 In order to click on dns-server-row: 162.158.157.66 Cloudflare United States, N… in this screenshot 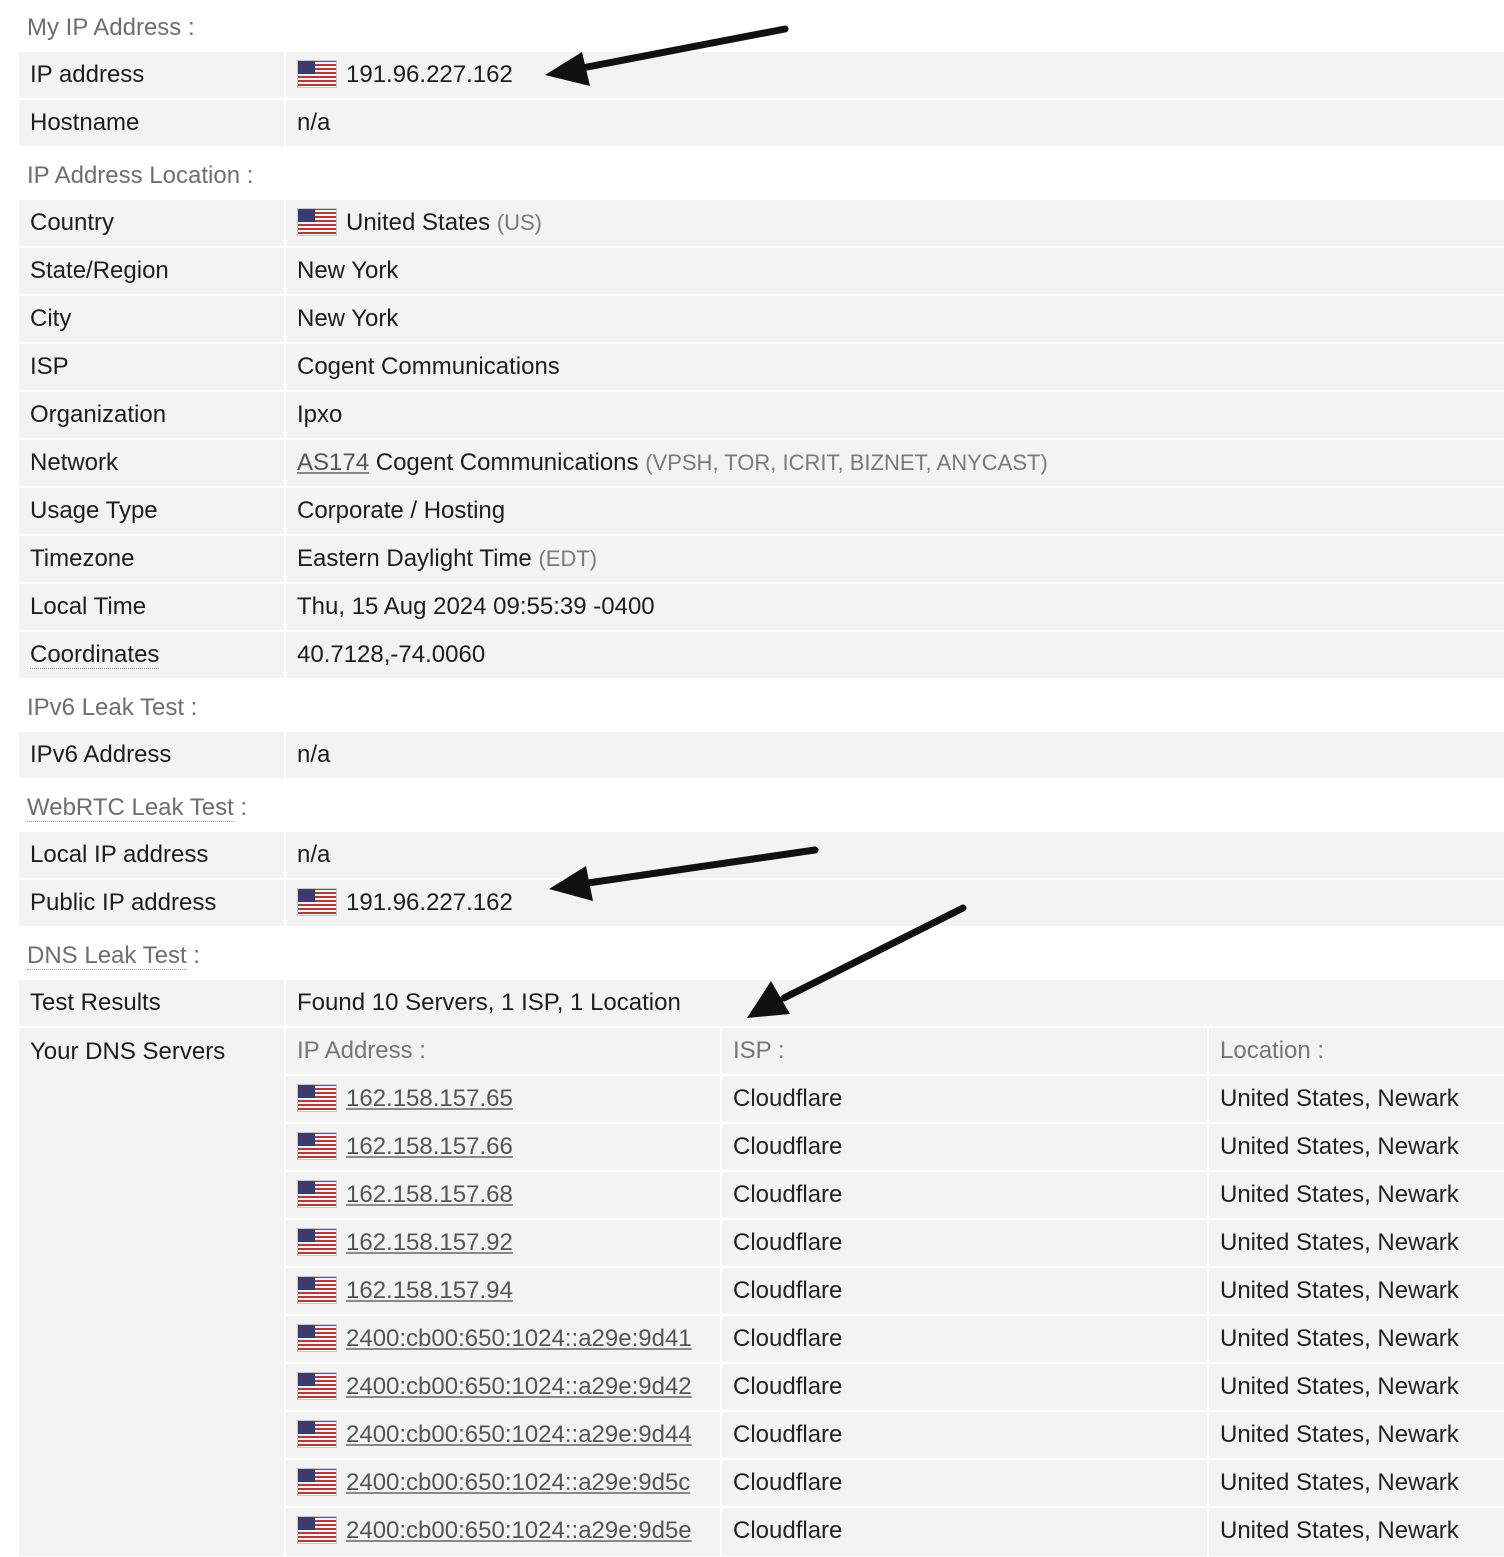, I will do `click(895, 1148)`.